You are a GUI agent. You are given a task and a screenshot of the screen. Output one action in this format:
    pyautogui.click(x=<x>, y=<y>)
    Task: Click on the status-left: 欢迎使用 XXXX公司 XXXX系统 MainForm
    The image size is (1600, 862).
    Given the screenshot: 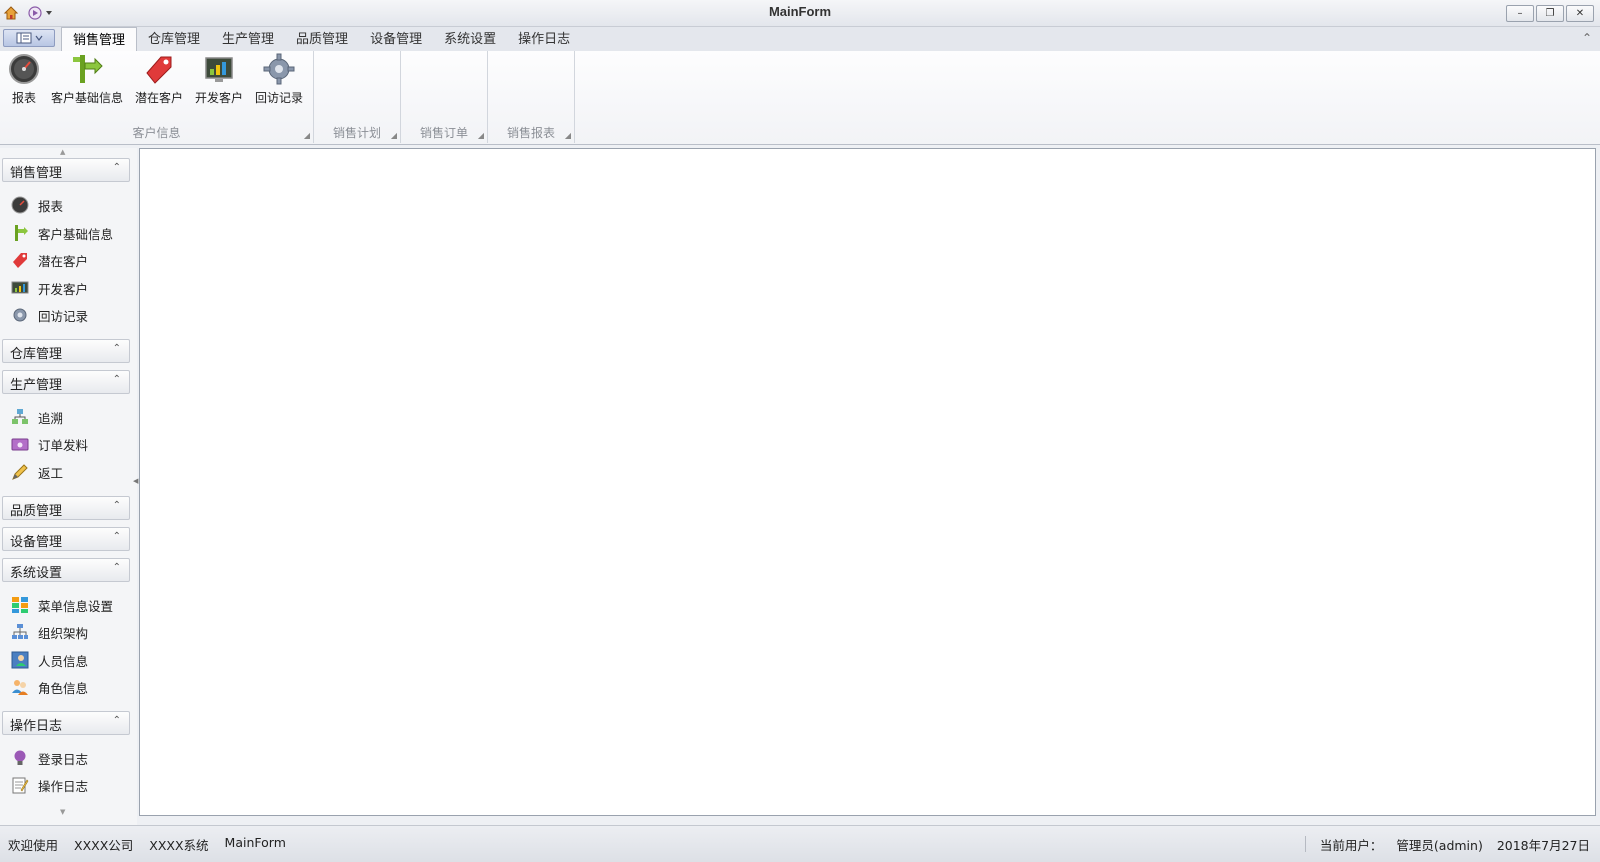 What is the action you would take?
    pyautogui.click(x=147, y=844)
    